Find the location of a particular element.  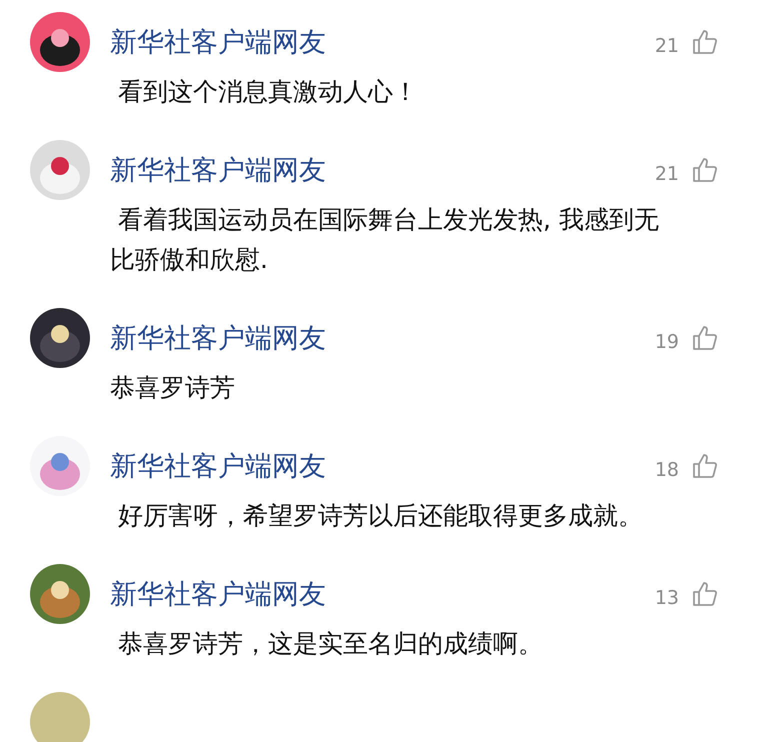

like-count: 18 is located at coordinates (666, 470).